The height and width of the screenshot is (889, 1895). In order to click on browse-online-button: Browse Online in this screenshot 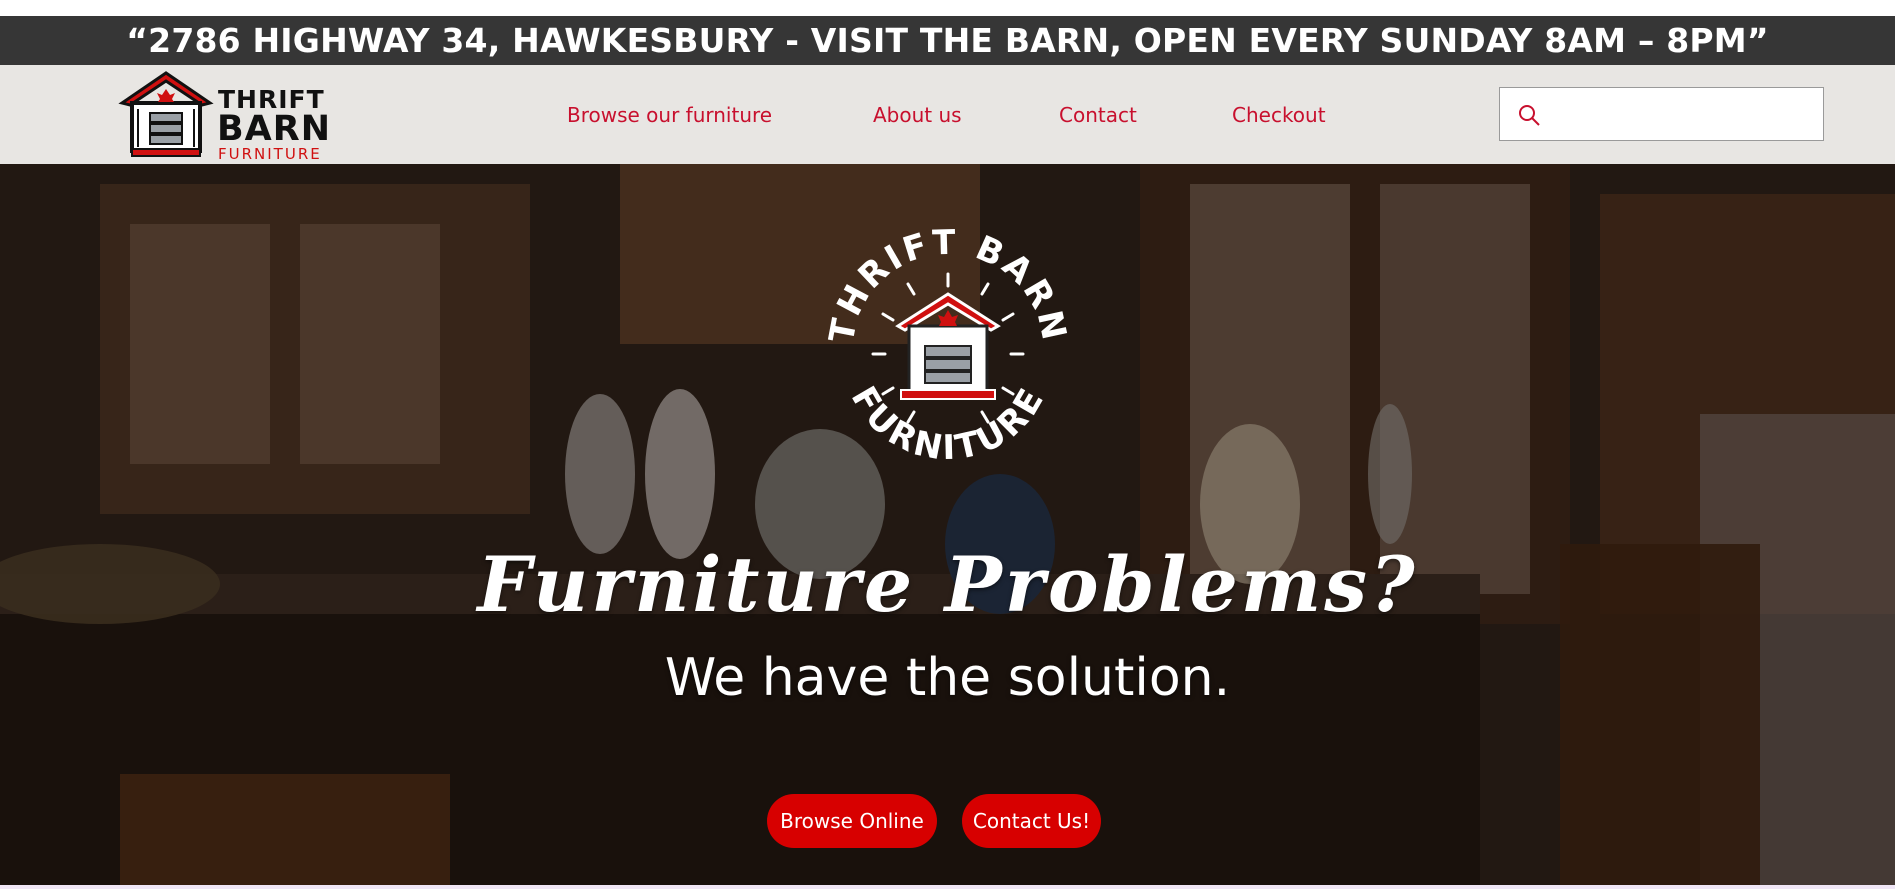, I will do `click(852, 821)`.